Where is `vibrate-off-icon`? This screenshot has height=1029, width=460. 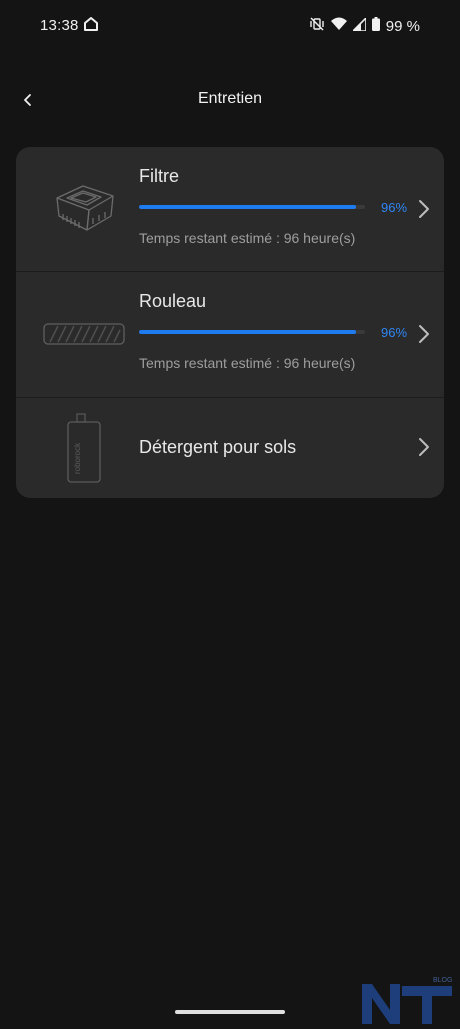
vibrate-off-icon is located at coordinates (317, 26).